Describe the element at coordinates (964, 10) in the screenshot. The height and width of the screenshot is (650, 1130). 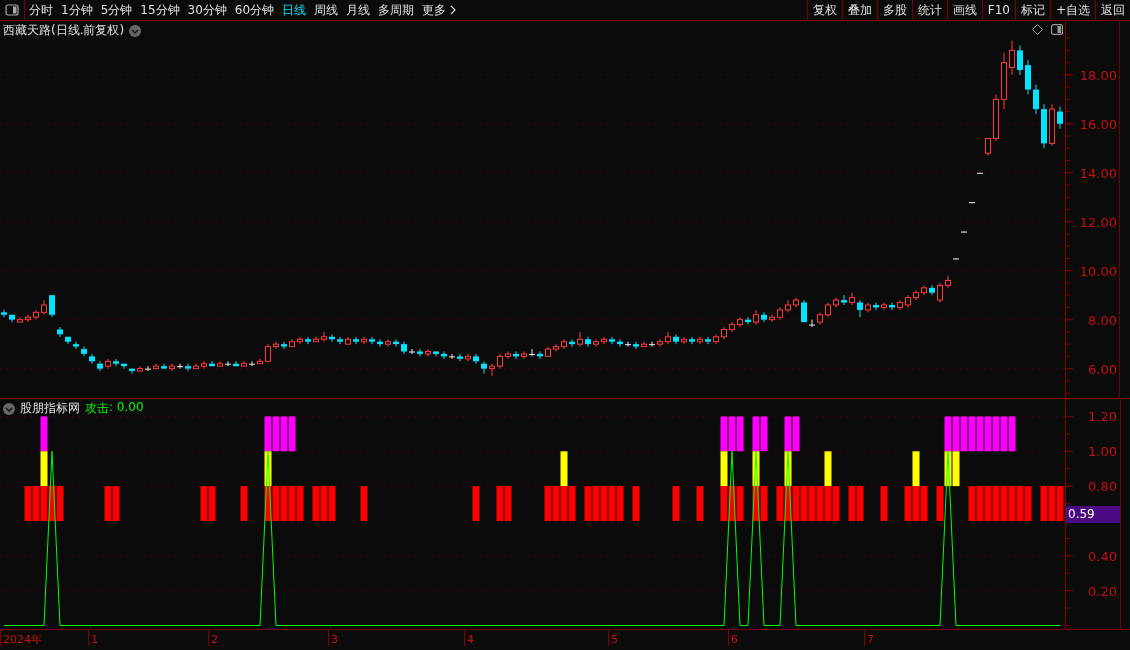
I see `toolbar-button: 画线` at that location.